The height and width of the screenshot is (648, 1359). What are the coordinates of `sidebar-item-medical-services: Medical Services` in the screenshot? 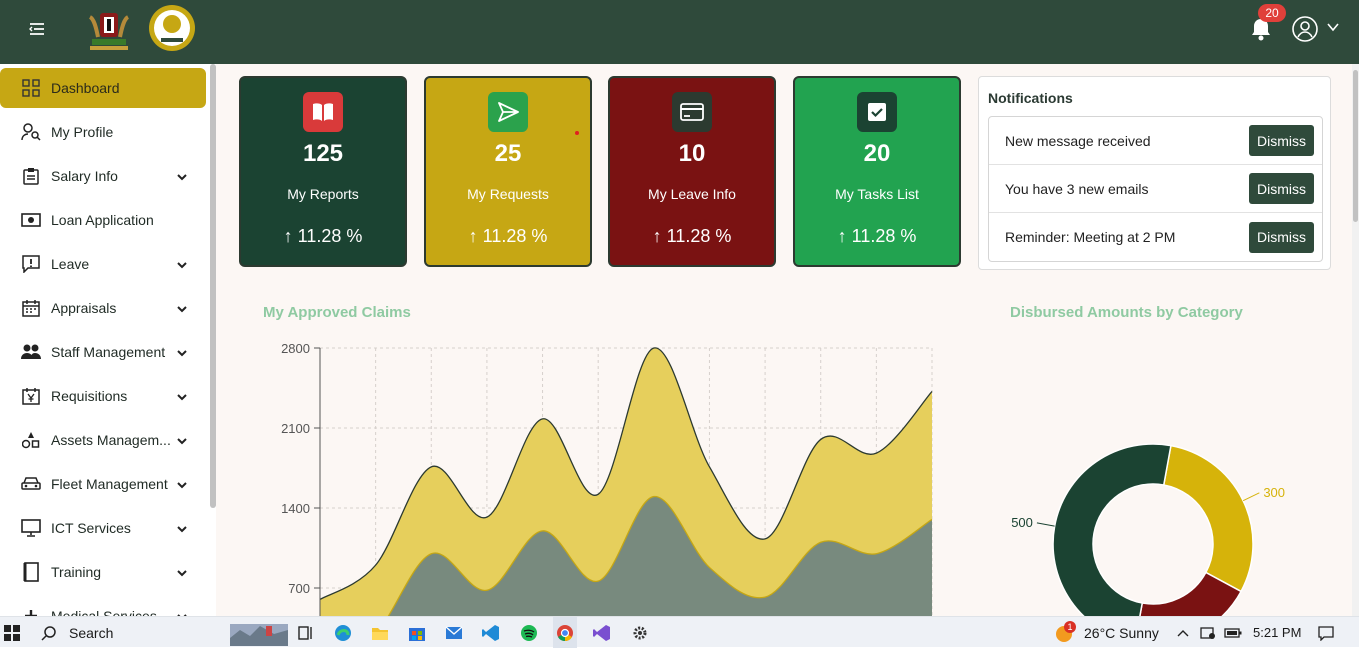 It's located at (103, 606).